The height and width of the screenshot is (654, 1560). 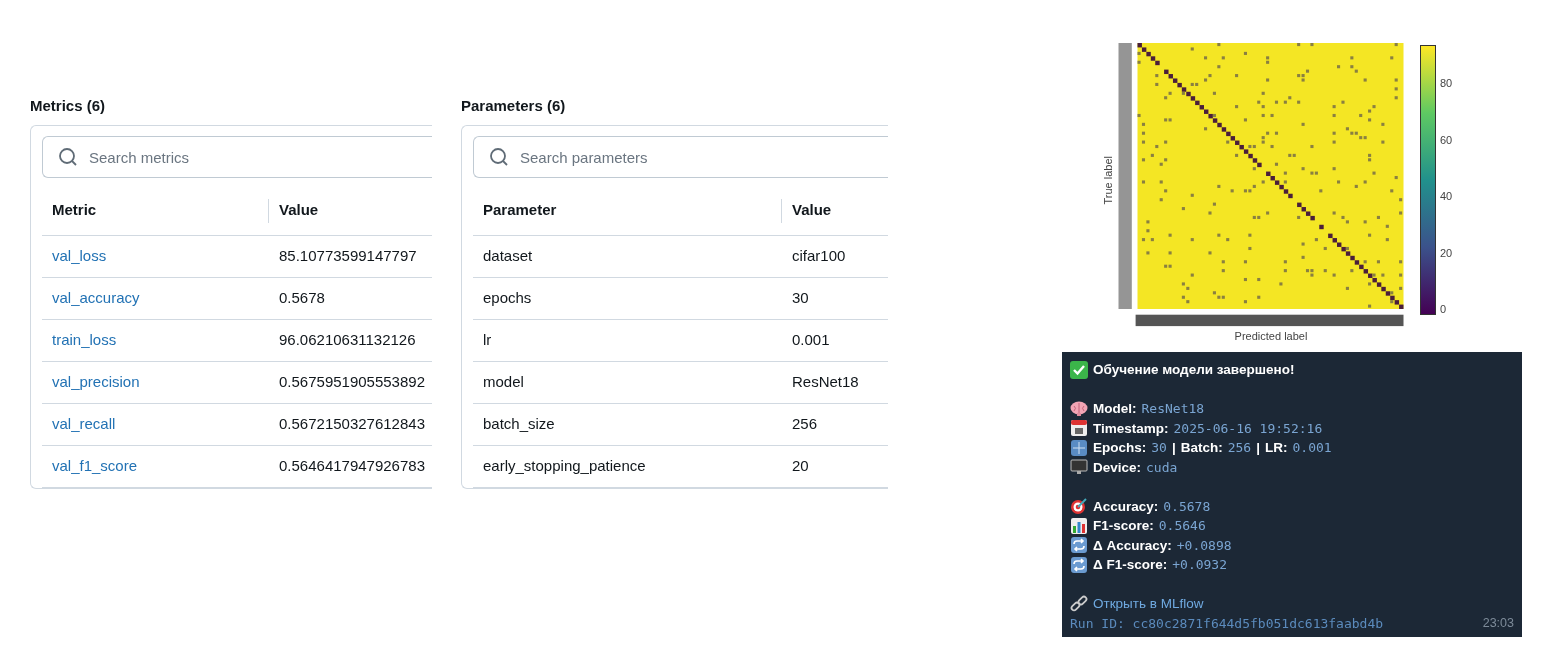 What do you see at coordinates (1239, 448) in the screenshot?
I see `field-value: 256` at bounding box center [1239, 448].